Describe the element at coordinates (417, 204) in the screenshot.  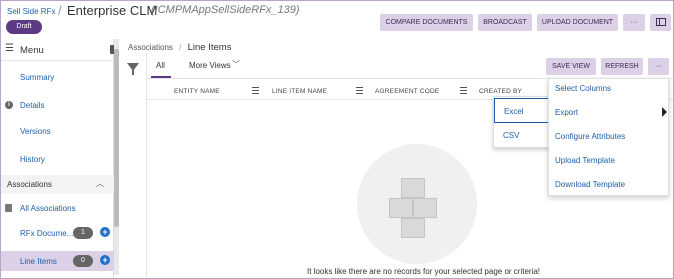
I see `empty-state-illustration` at that location.